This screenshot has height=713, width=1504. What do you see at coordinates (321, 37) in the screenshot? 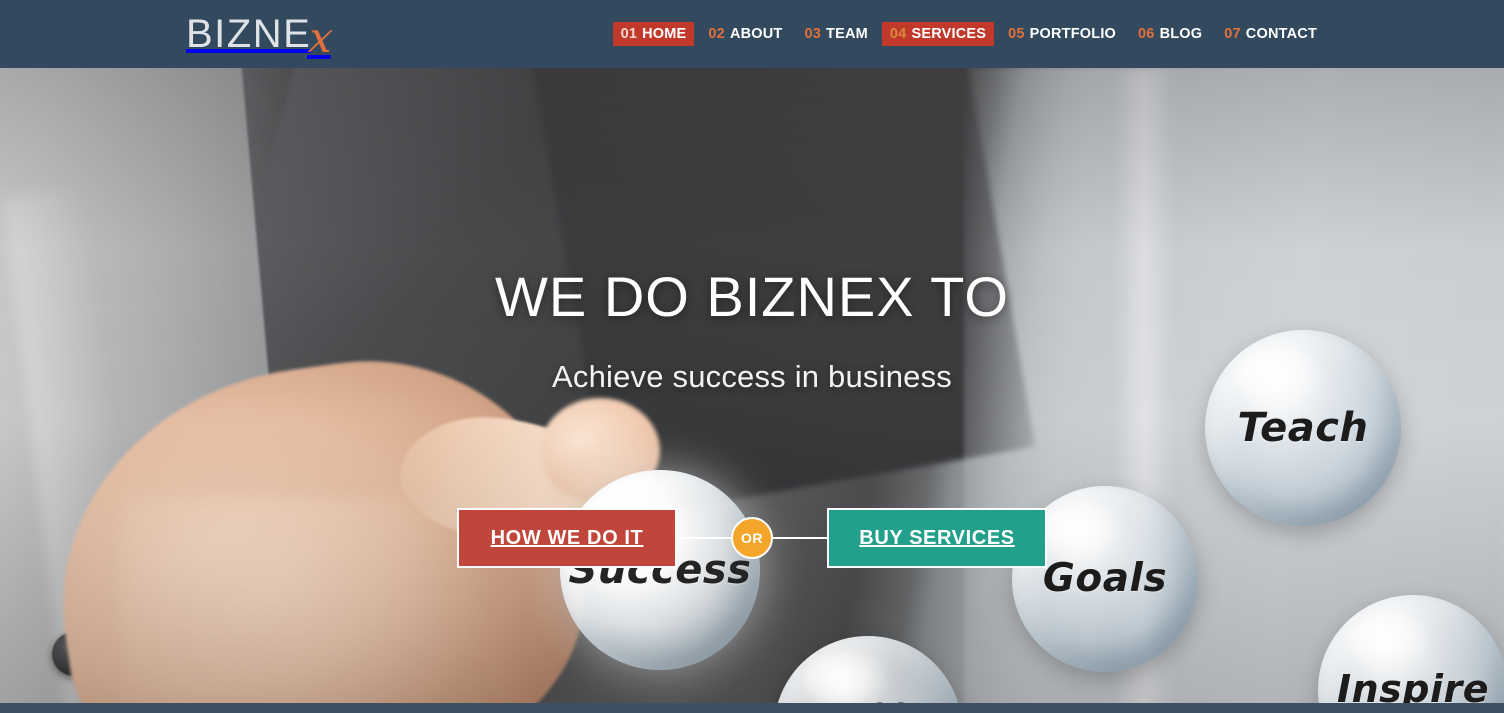
I see `logo-accent-x: x` at bounding box center [321, 37].